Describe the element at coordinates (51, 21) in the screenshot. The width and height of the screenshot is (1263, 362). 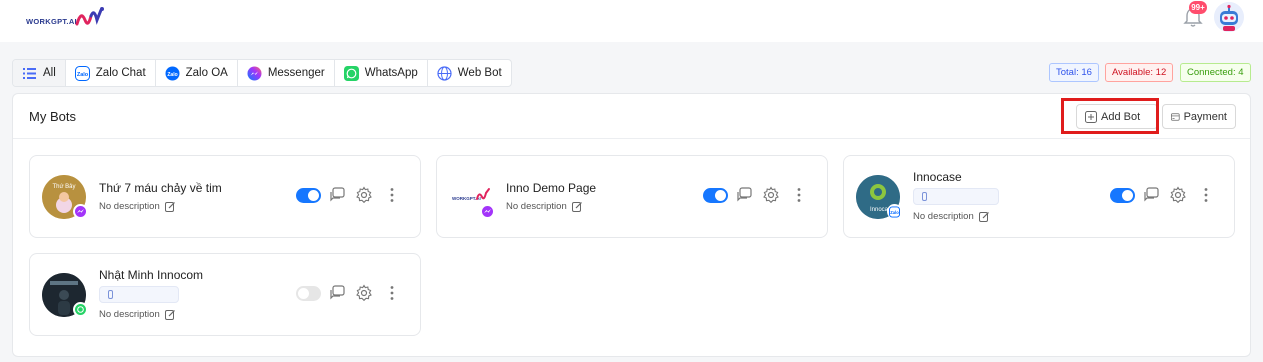
I see `logo-text: WORKGPT.AI` at that location.